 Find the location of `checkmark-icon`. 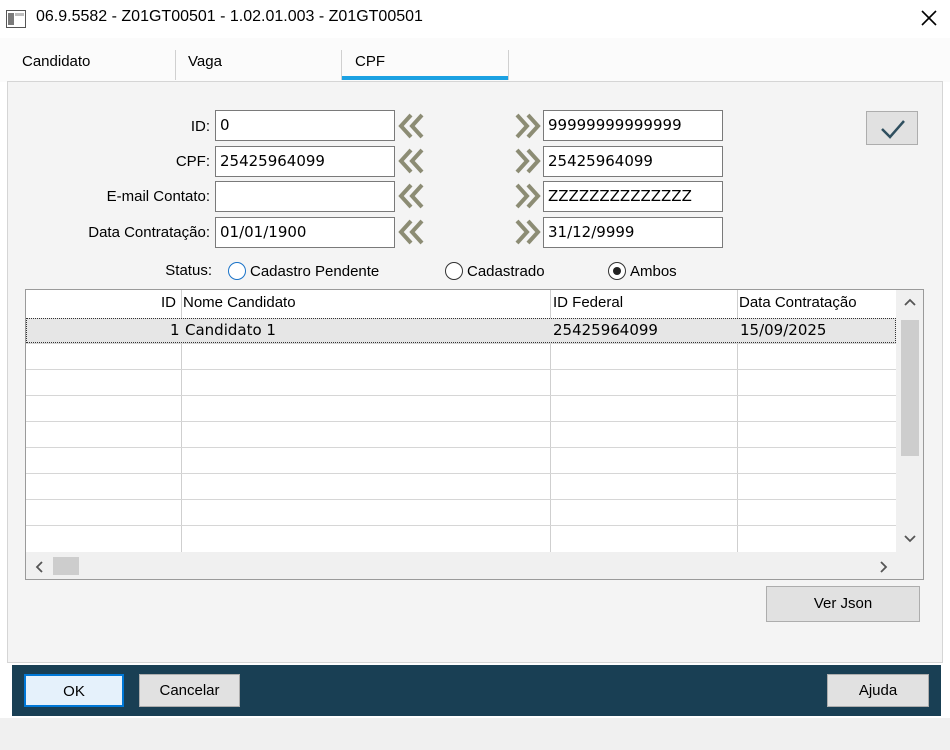

checkmark-icon is located at coordinates (893, 129).